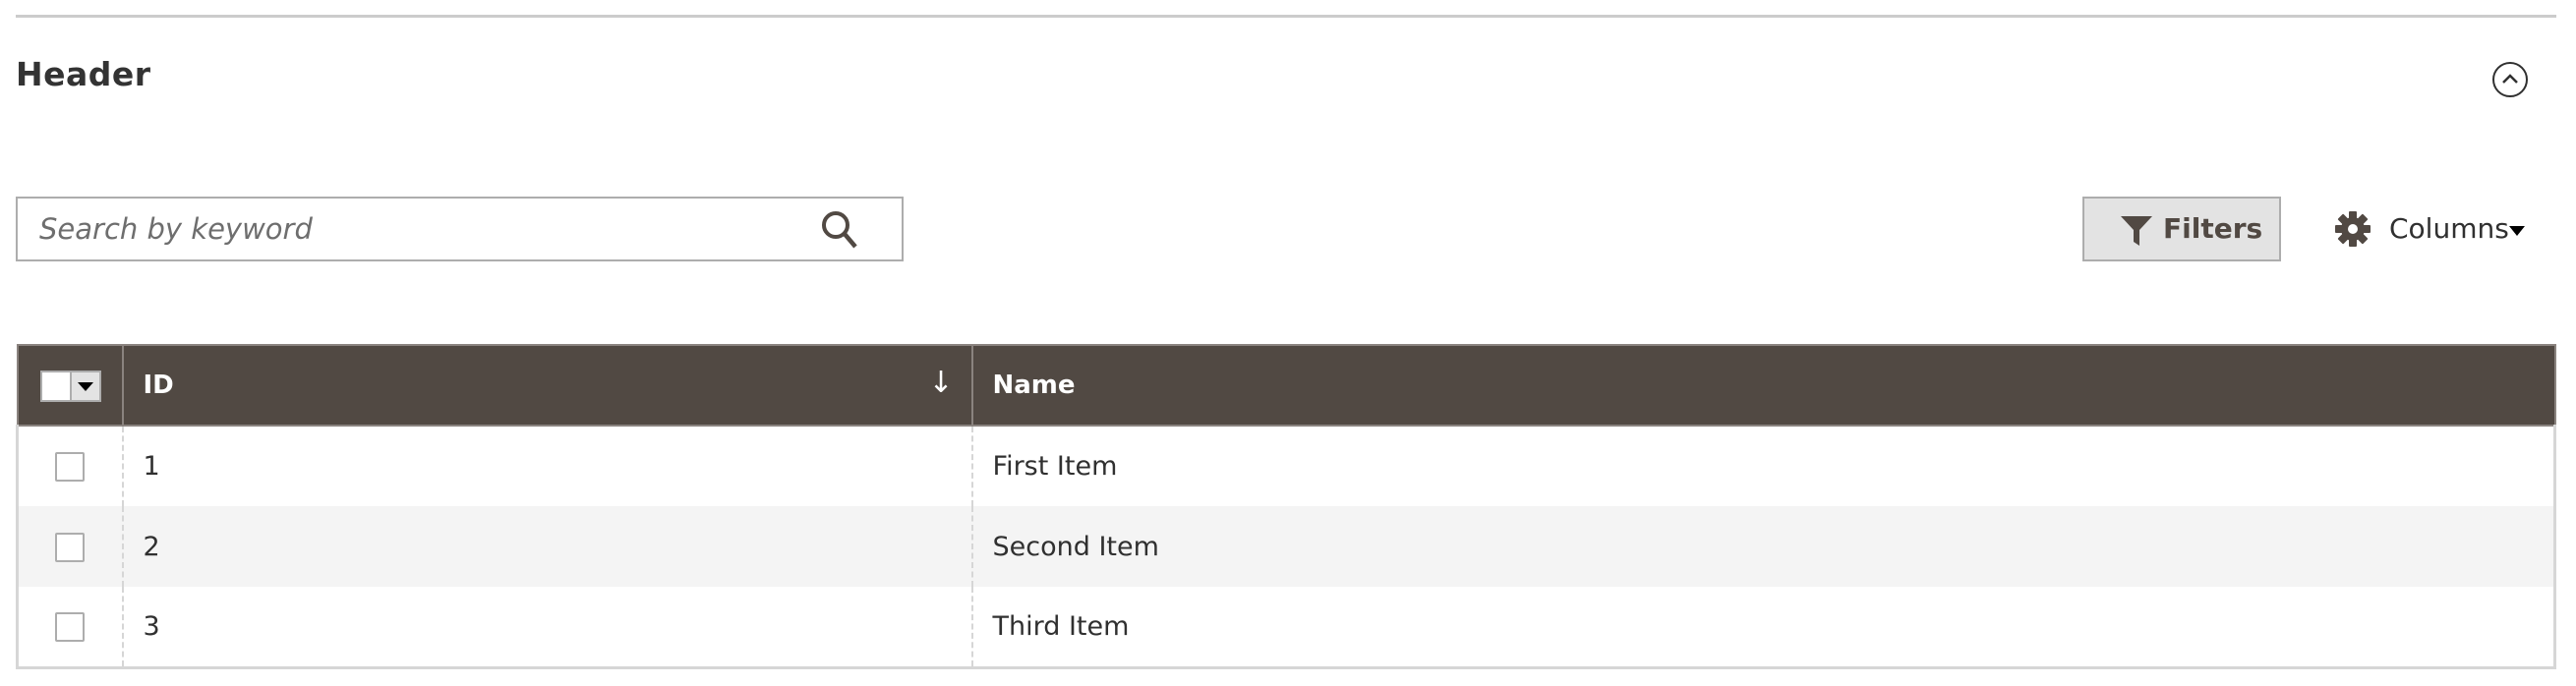  I want to click on table-row: 2 Second Item, so click(1286, 546).